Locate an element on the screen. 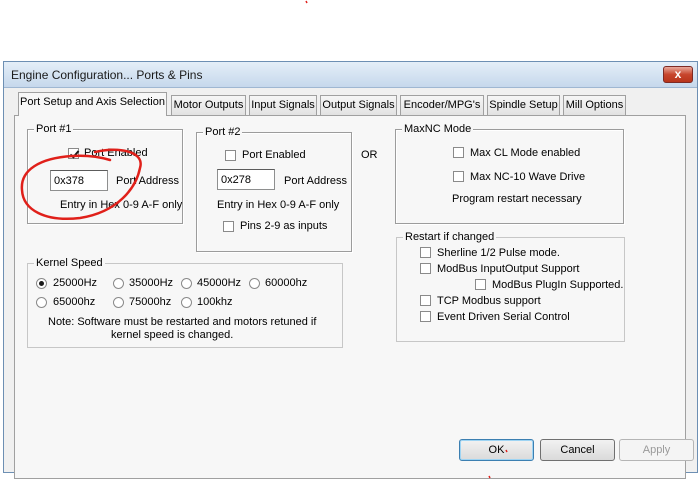 The height and width of the screenshot is (479, 700). close-button: x is located at coordinates (678, 74).